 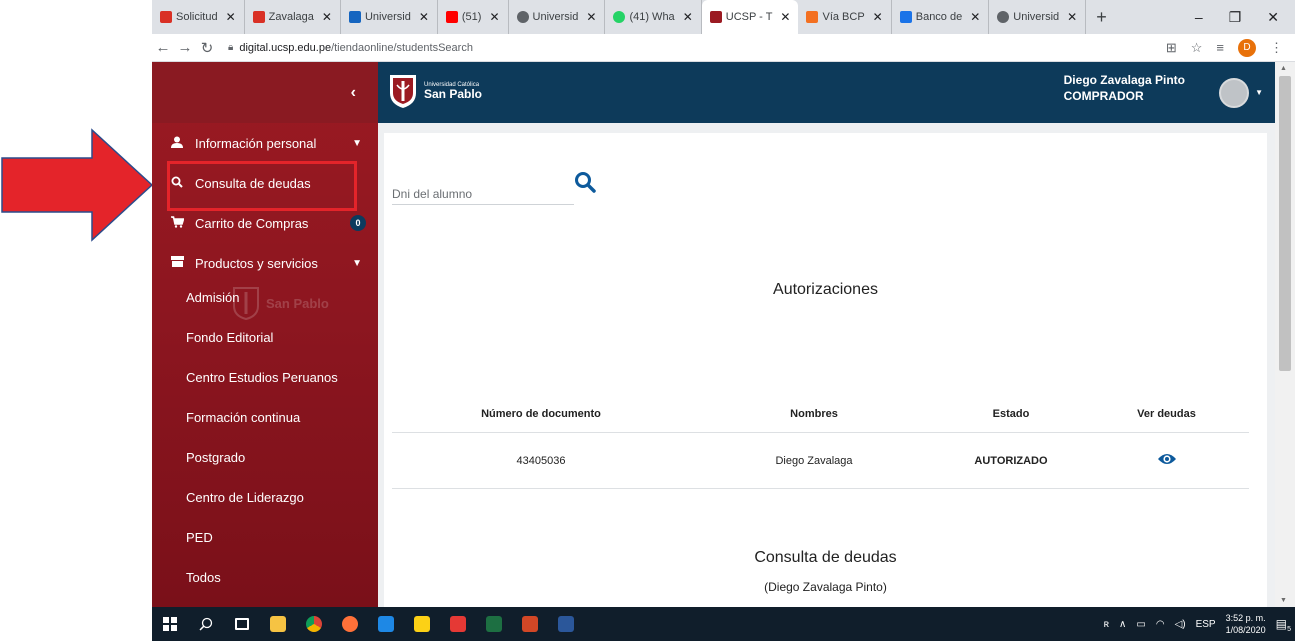 I want to click on chrome-icon, so click(x=314, y=624).